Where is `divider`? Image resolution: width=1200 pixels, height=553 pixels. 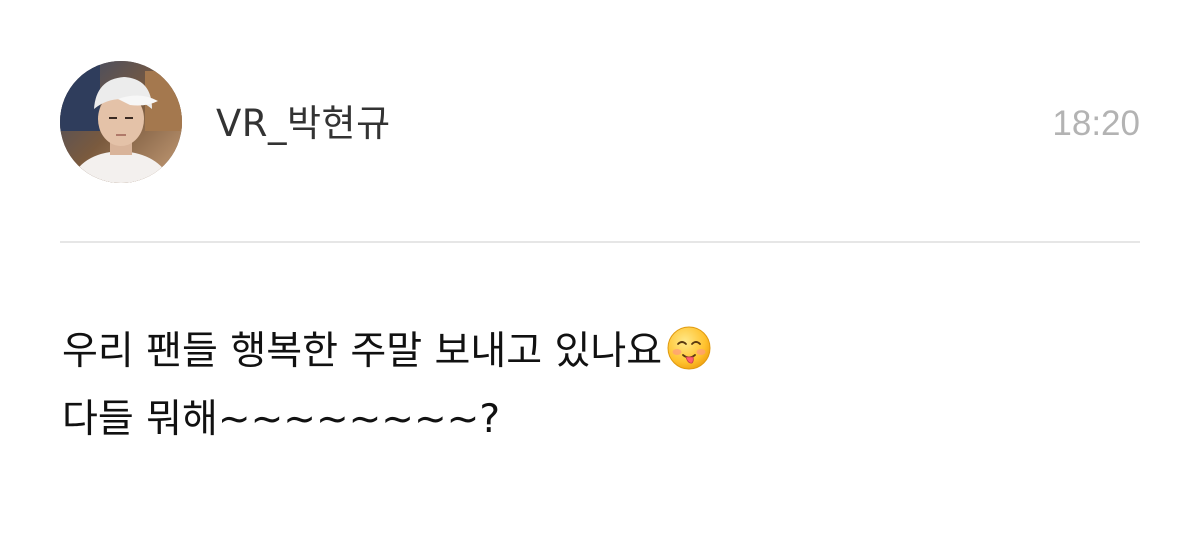 divider is located at coordinates (600, 242).